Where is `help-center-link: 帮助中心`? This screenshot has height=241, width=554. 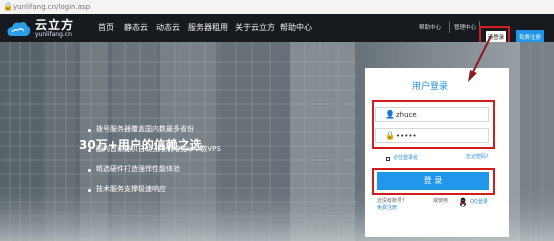
help-center-link: 帮助中心 is located at coordinates (430, 28).